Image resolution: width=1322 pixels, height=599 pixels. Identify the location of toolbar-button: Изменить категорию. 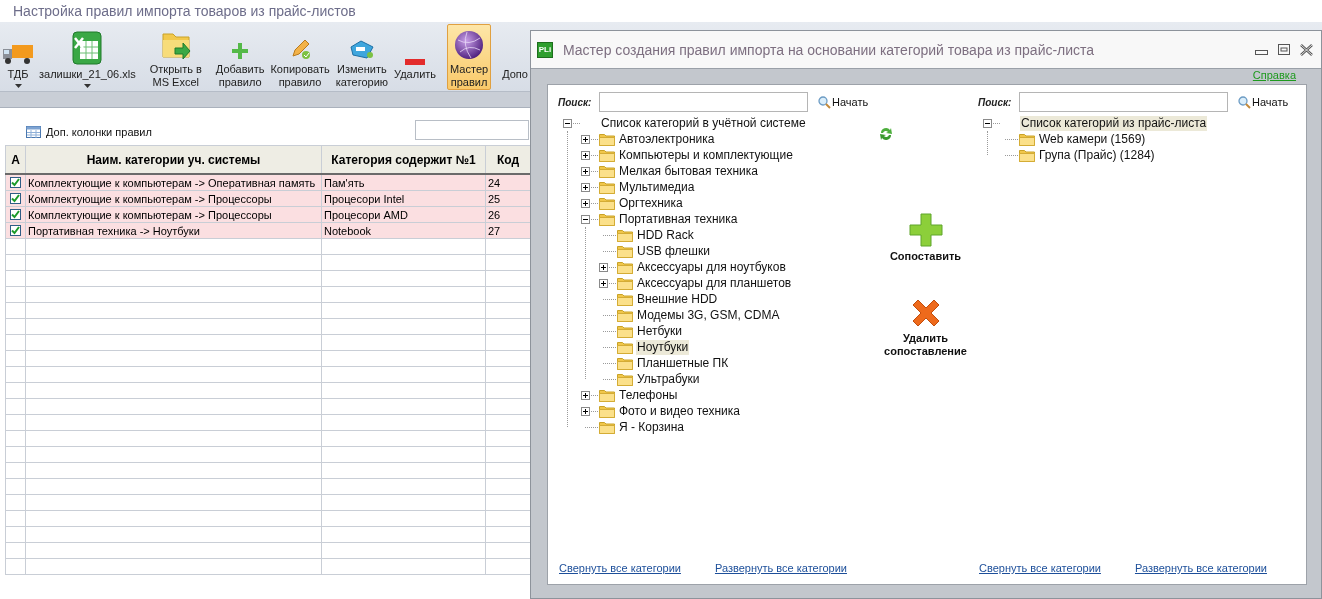
(362, 56).